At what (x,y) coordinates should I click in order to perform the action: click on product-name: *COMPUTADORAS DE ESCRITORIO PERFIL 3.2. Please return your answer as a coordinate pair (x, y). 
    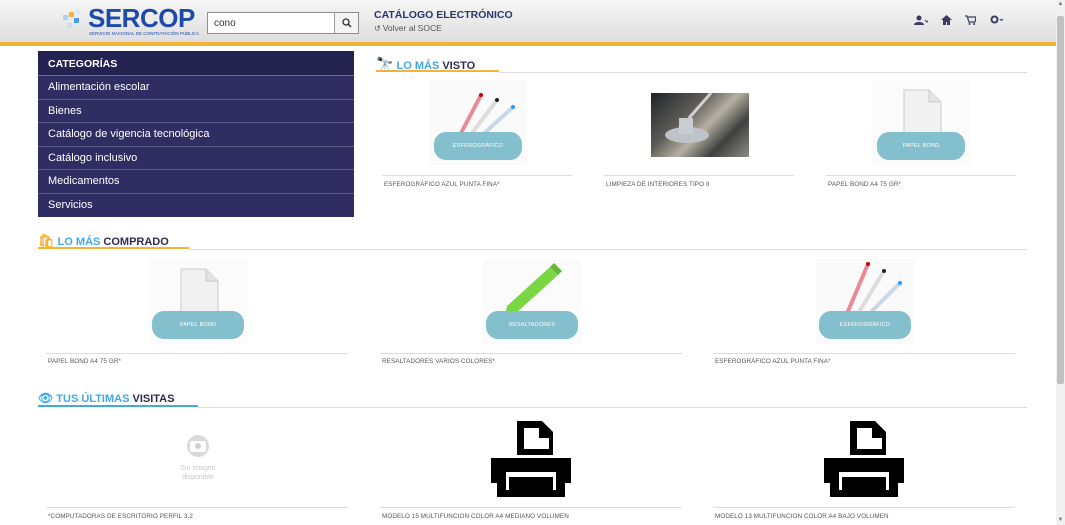
    Looking at the image, I should click on (120, 516).